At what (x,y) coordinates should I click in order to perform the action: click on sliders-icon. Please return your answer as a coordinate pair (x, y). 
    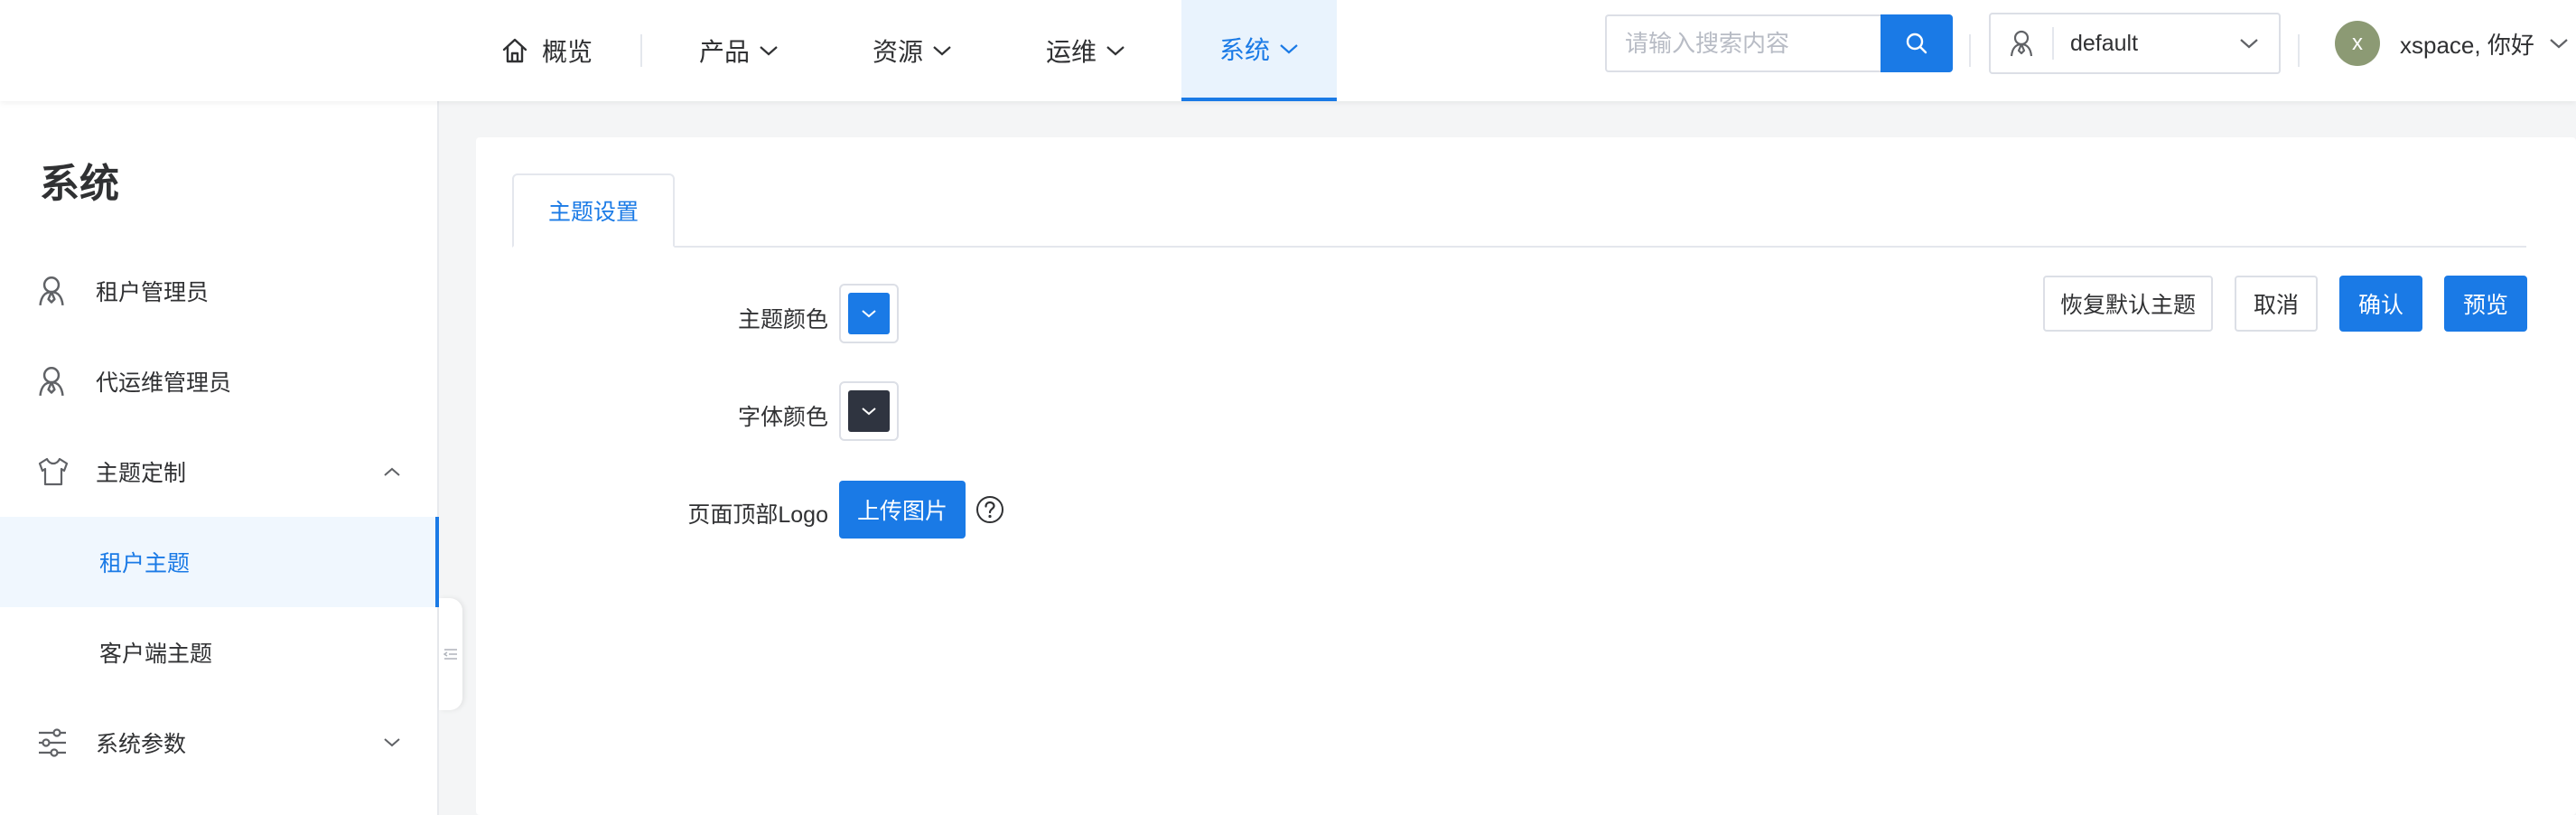
    Looking at the image, I should click on (64, 742).